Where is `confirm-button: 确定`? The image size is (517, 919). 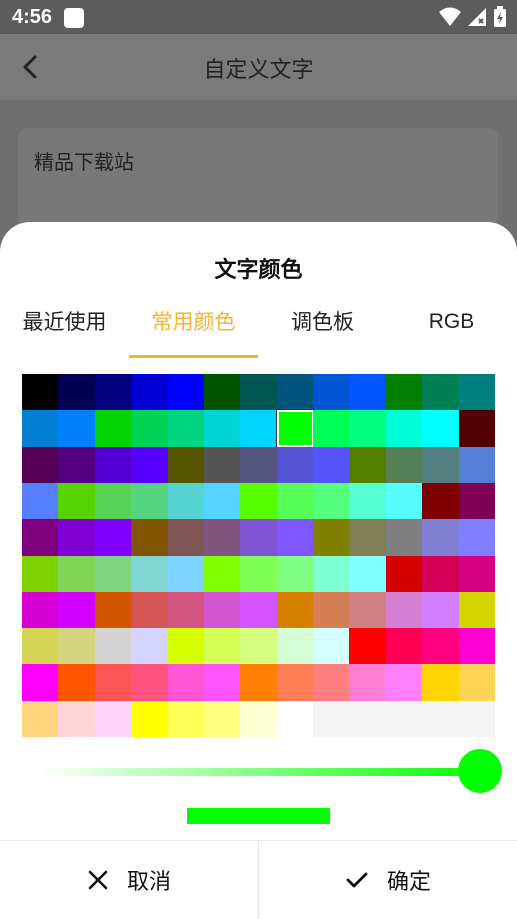 confirm-button: 确定 is located at coordinates (388, 880).